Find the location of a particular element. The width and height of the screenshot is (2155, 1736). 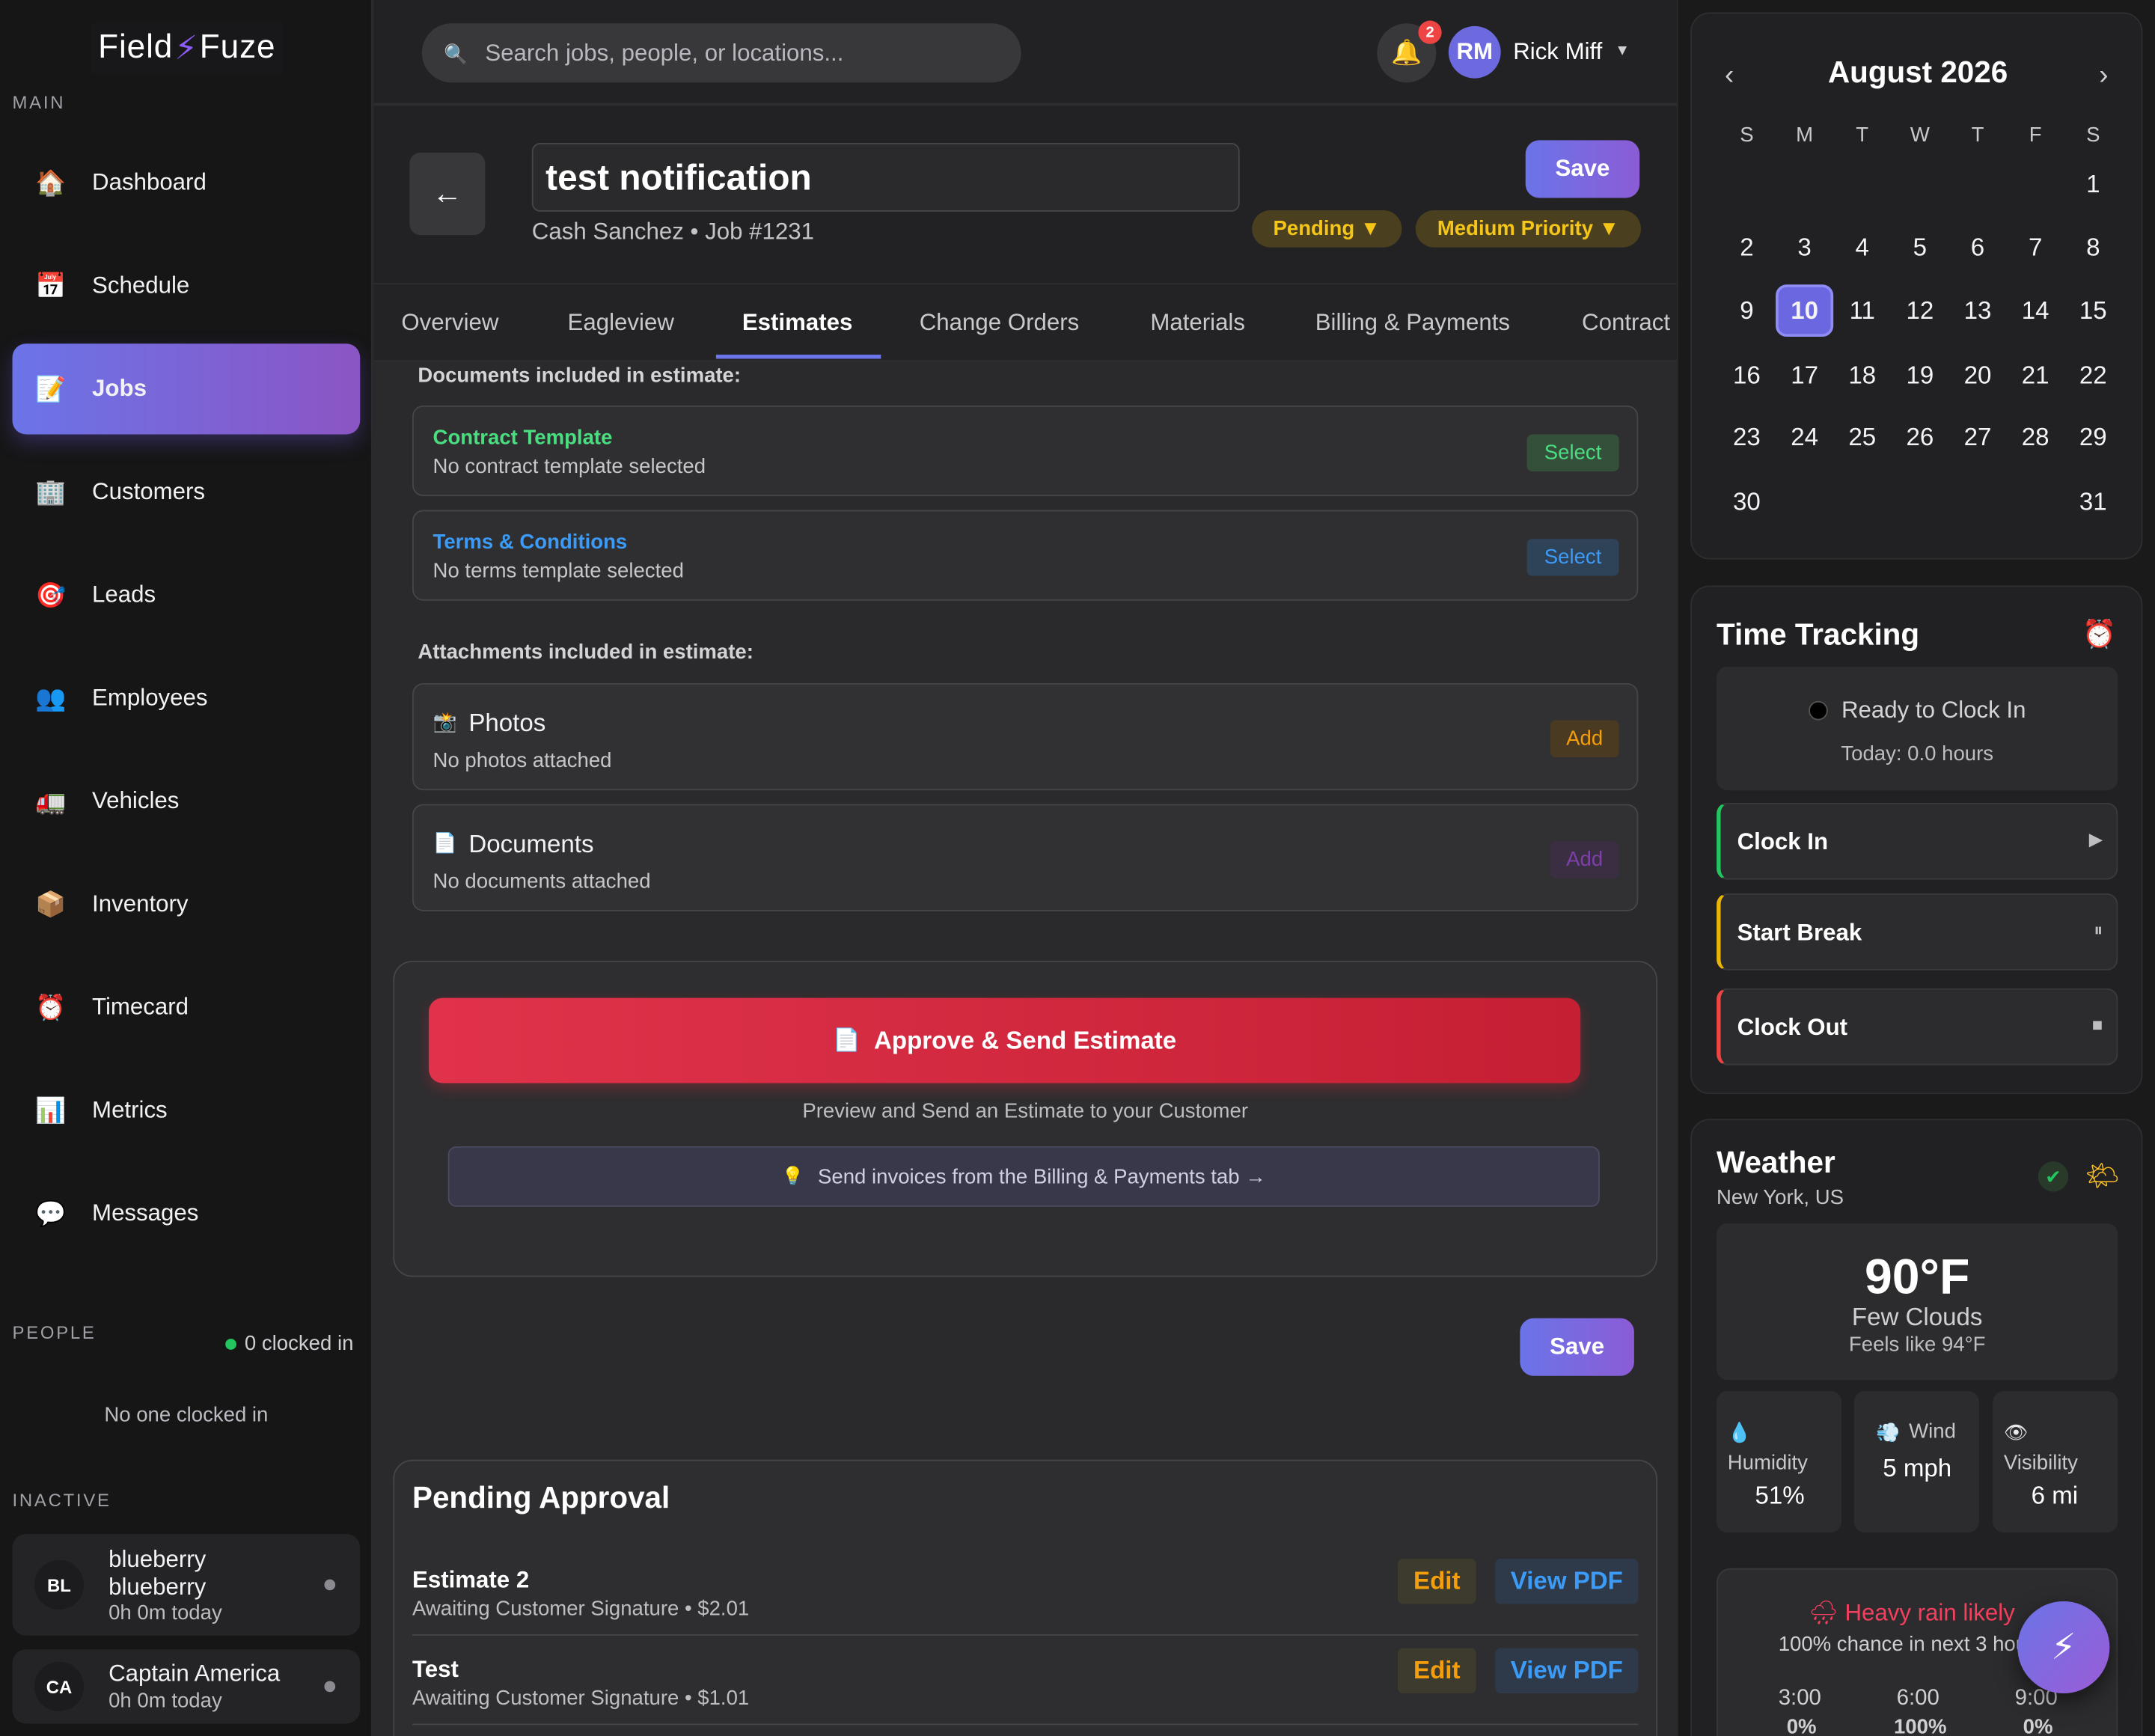

user-menu: Rick Miff is located at coordinates (1557, 52).